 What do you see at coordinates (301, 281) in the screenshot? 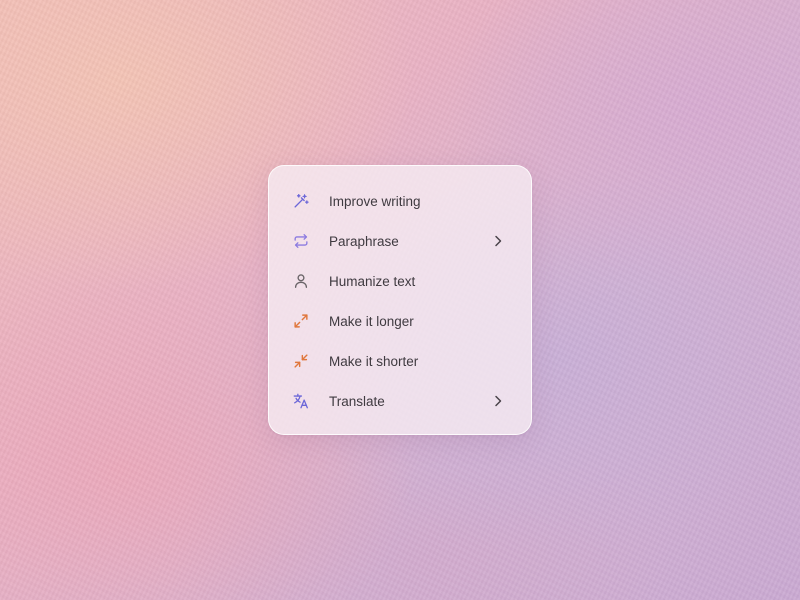
I see `person-icon` at bounding box center [301, 281].